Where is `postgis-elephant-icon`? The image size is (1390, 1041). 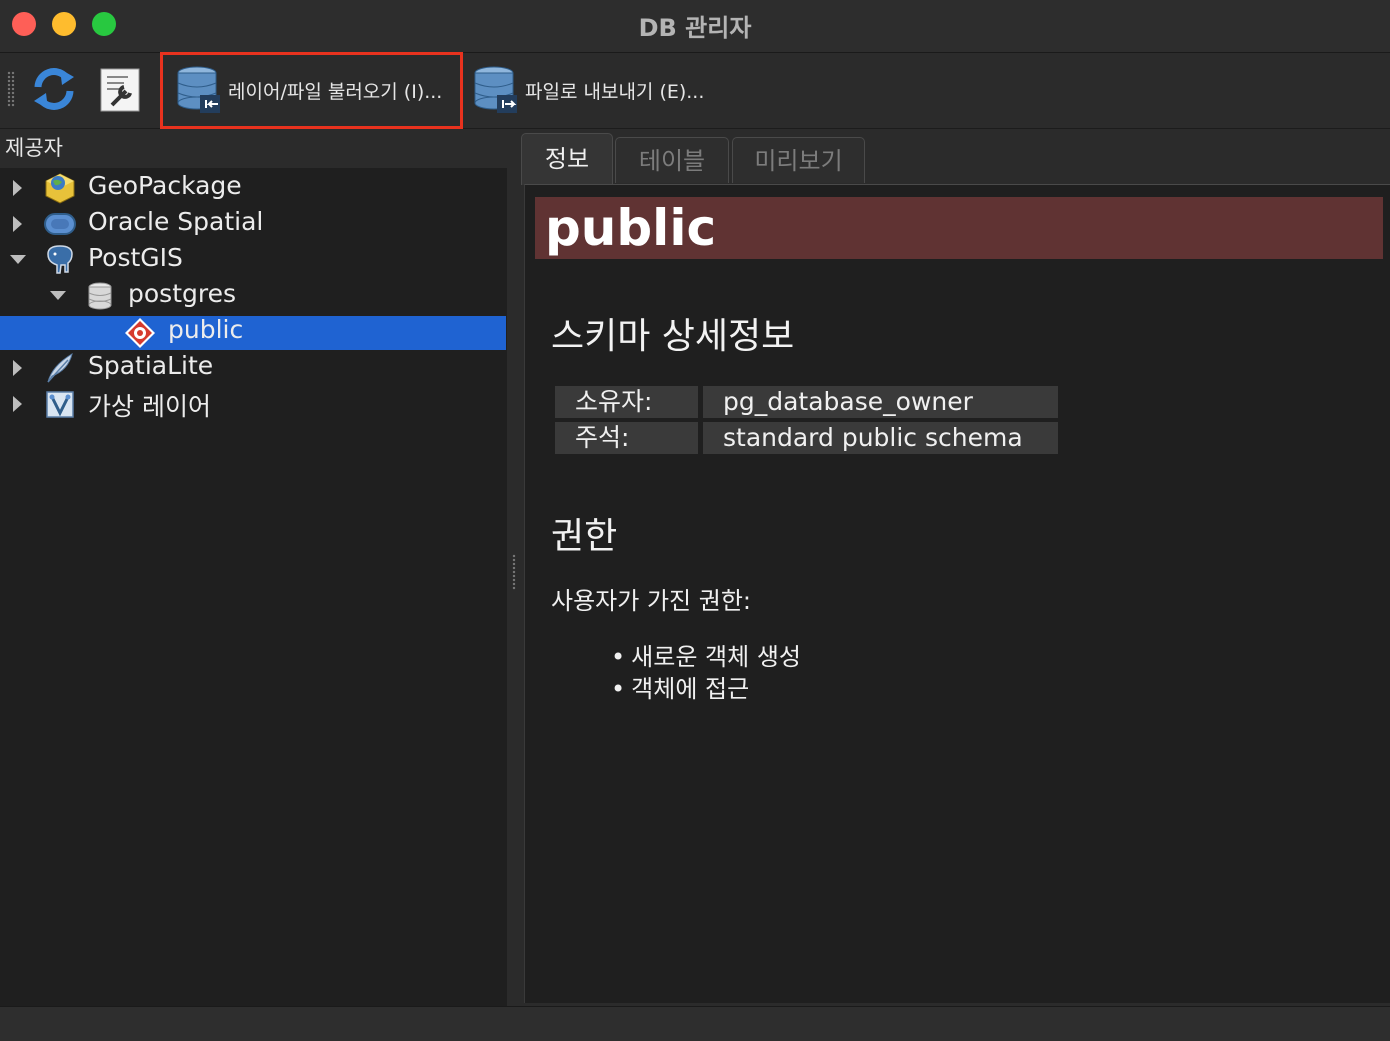 postgis-elephant-icon is located at coordinates (60, 259).